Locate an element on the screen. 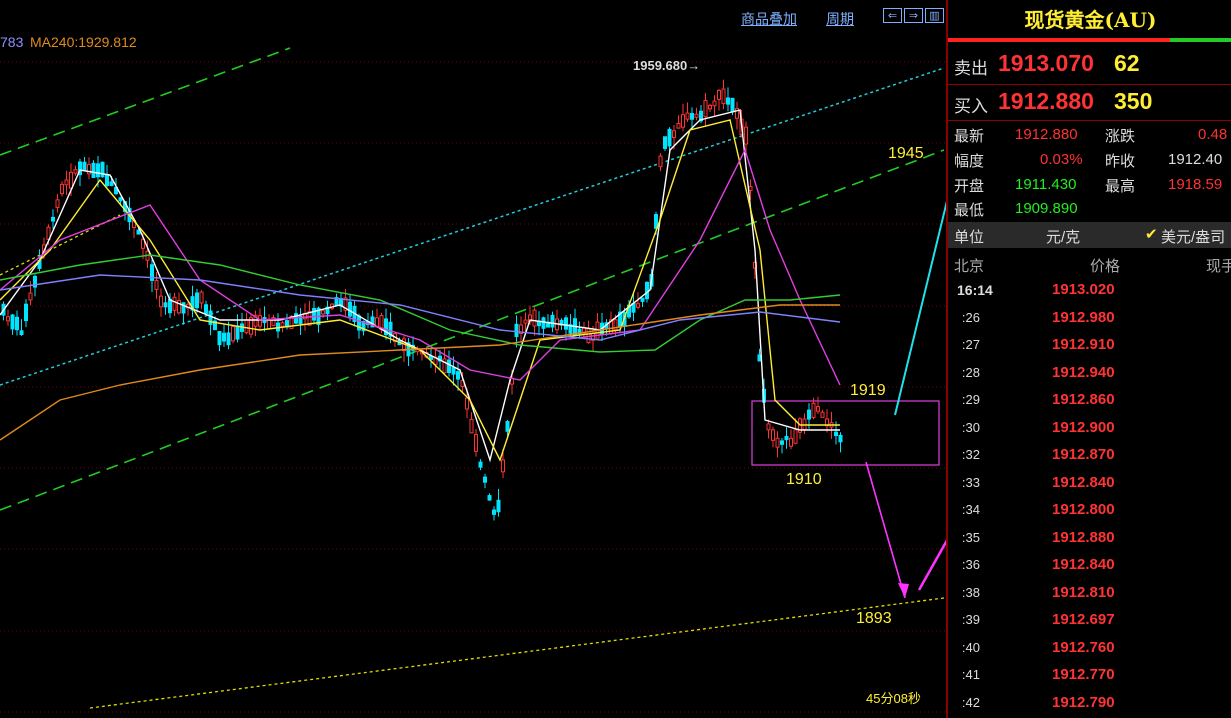  level-1945-label: 1945 is located at coordinates (906, 153).